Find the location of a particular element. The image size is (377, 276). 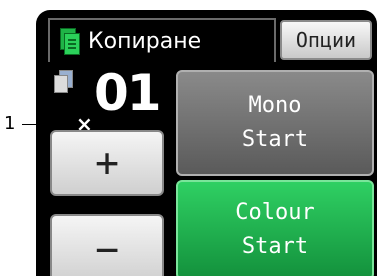

mono-start-line1: Mono is located at coordinates (275, 105).